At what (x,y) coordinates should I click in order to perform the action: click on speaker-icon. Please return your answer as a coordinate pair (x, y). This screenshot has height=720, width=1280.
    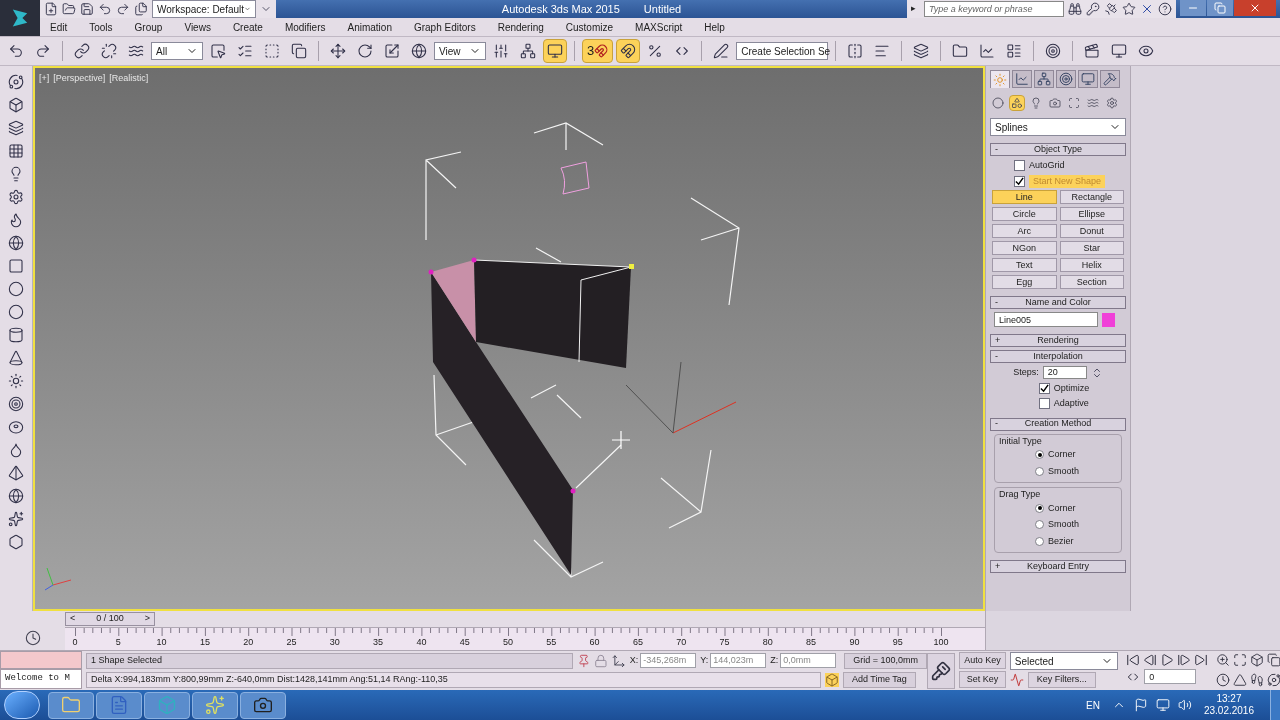
    Looking at the image, I should click on (1184, 705).